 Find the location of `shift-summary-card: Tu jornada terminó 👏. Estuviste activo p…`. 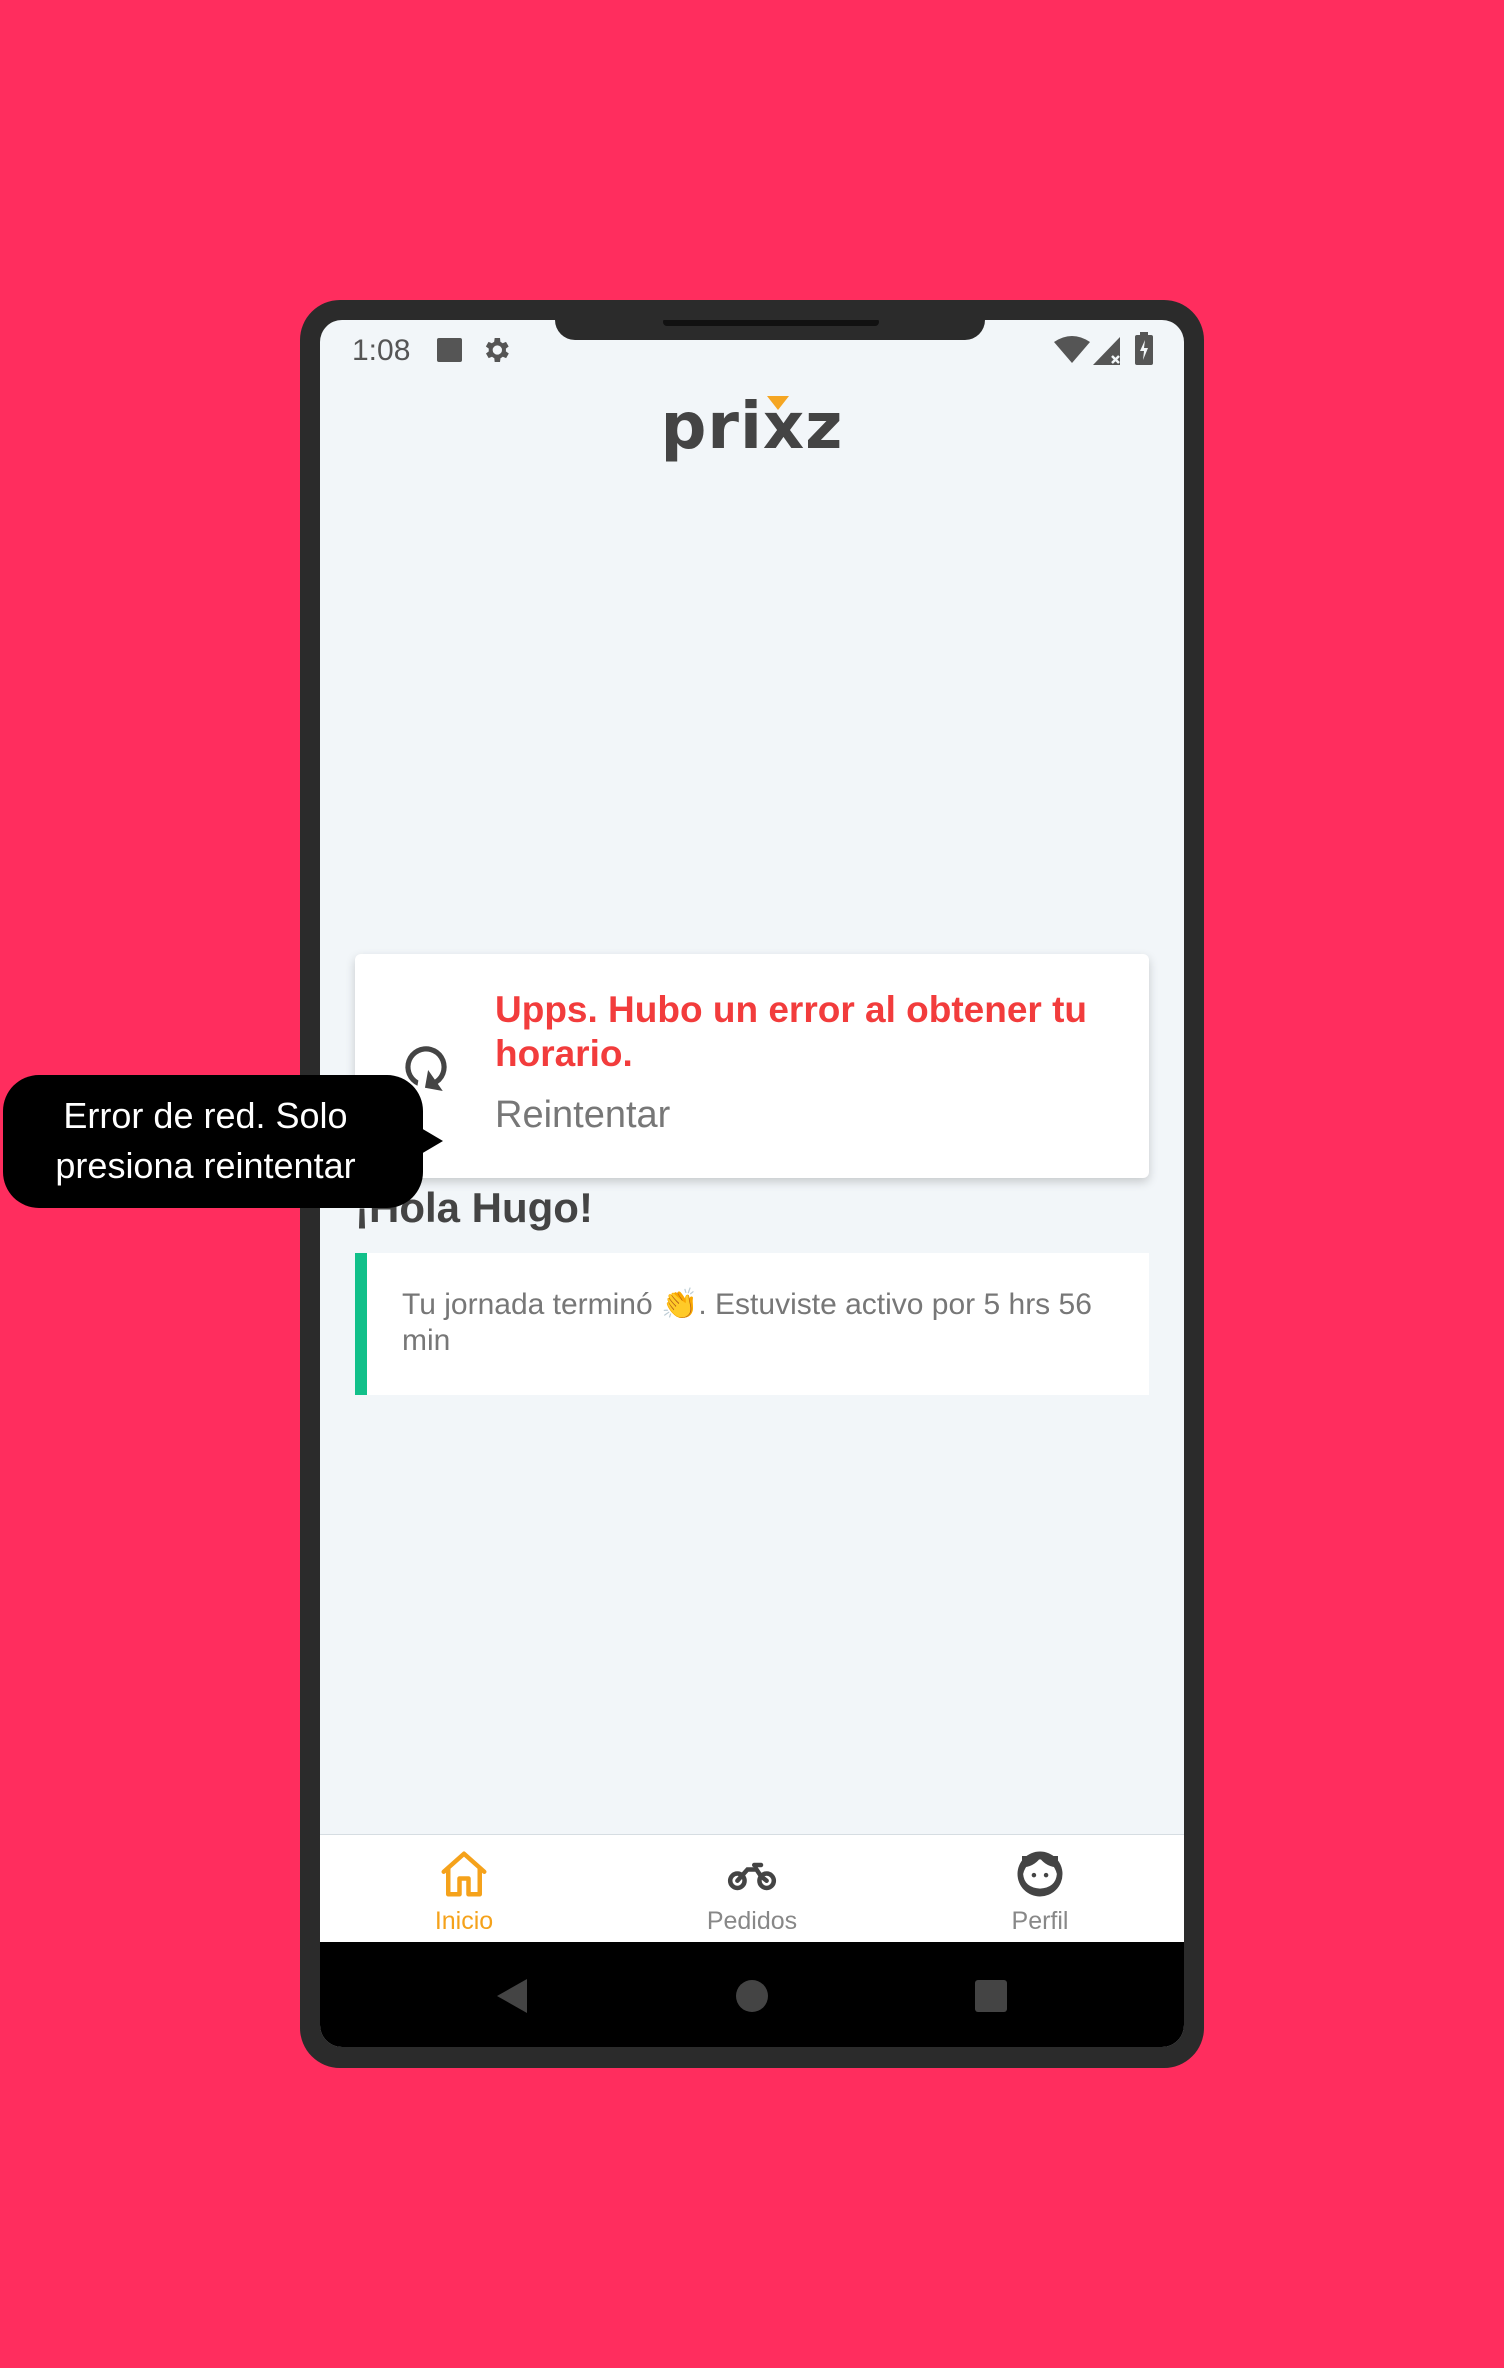

shift-summary-card: Tu jornada terminó 👏. Estuviste activo p… is located at coordinates (752, 1324).